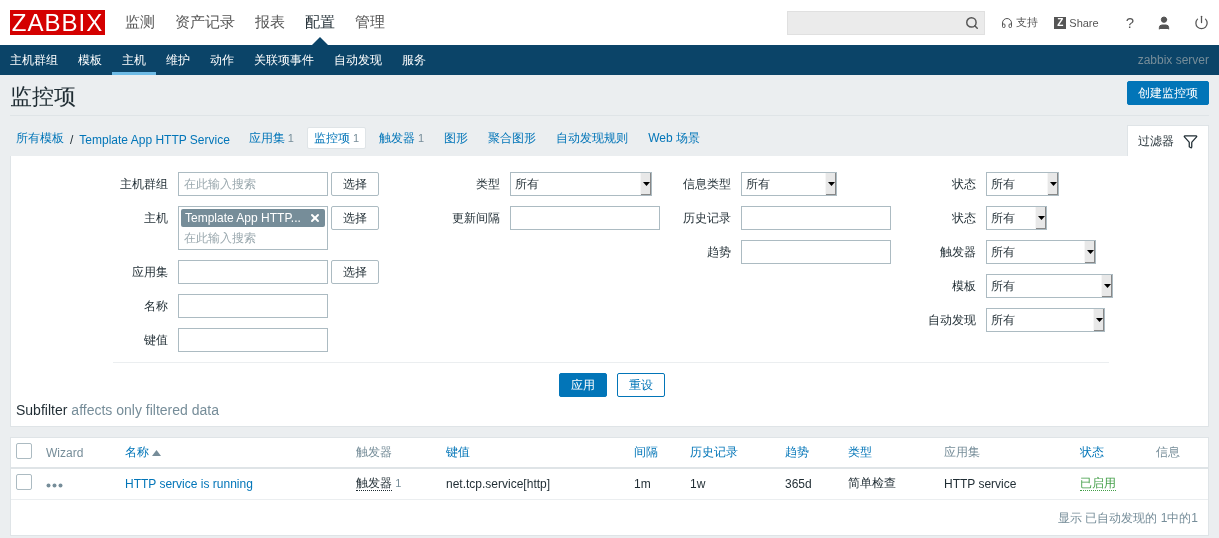  I want to click on field-label: 类型, so click(488, 184).